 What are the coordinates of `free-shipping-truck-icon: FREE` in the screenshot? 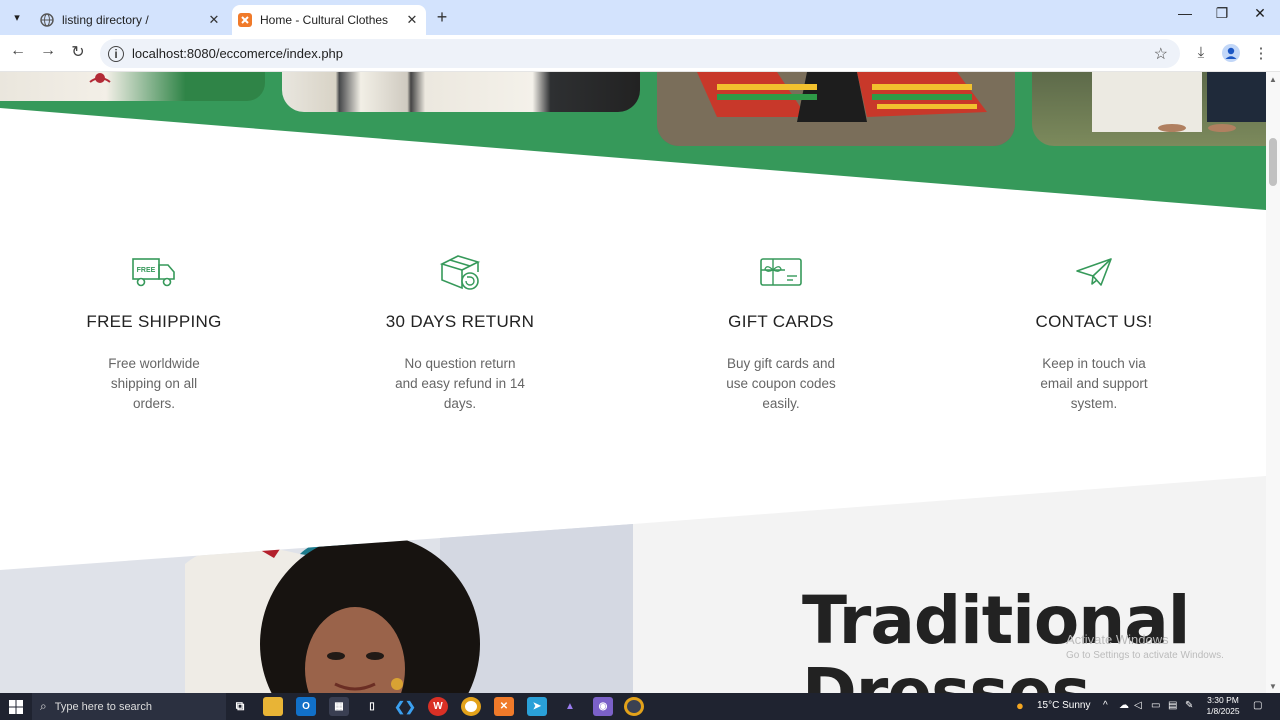 It's located at (154, 272).